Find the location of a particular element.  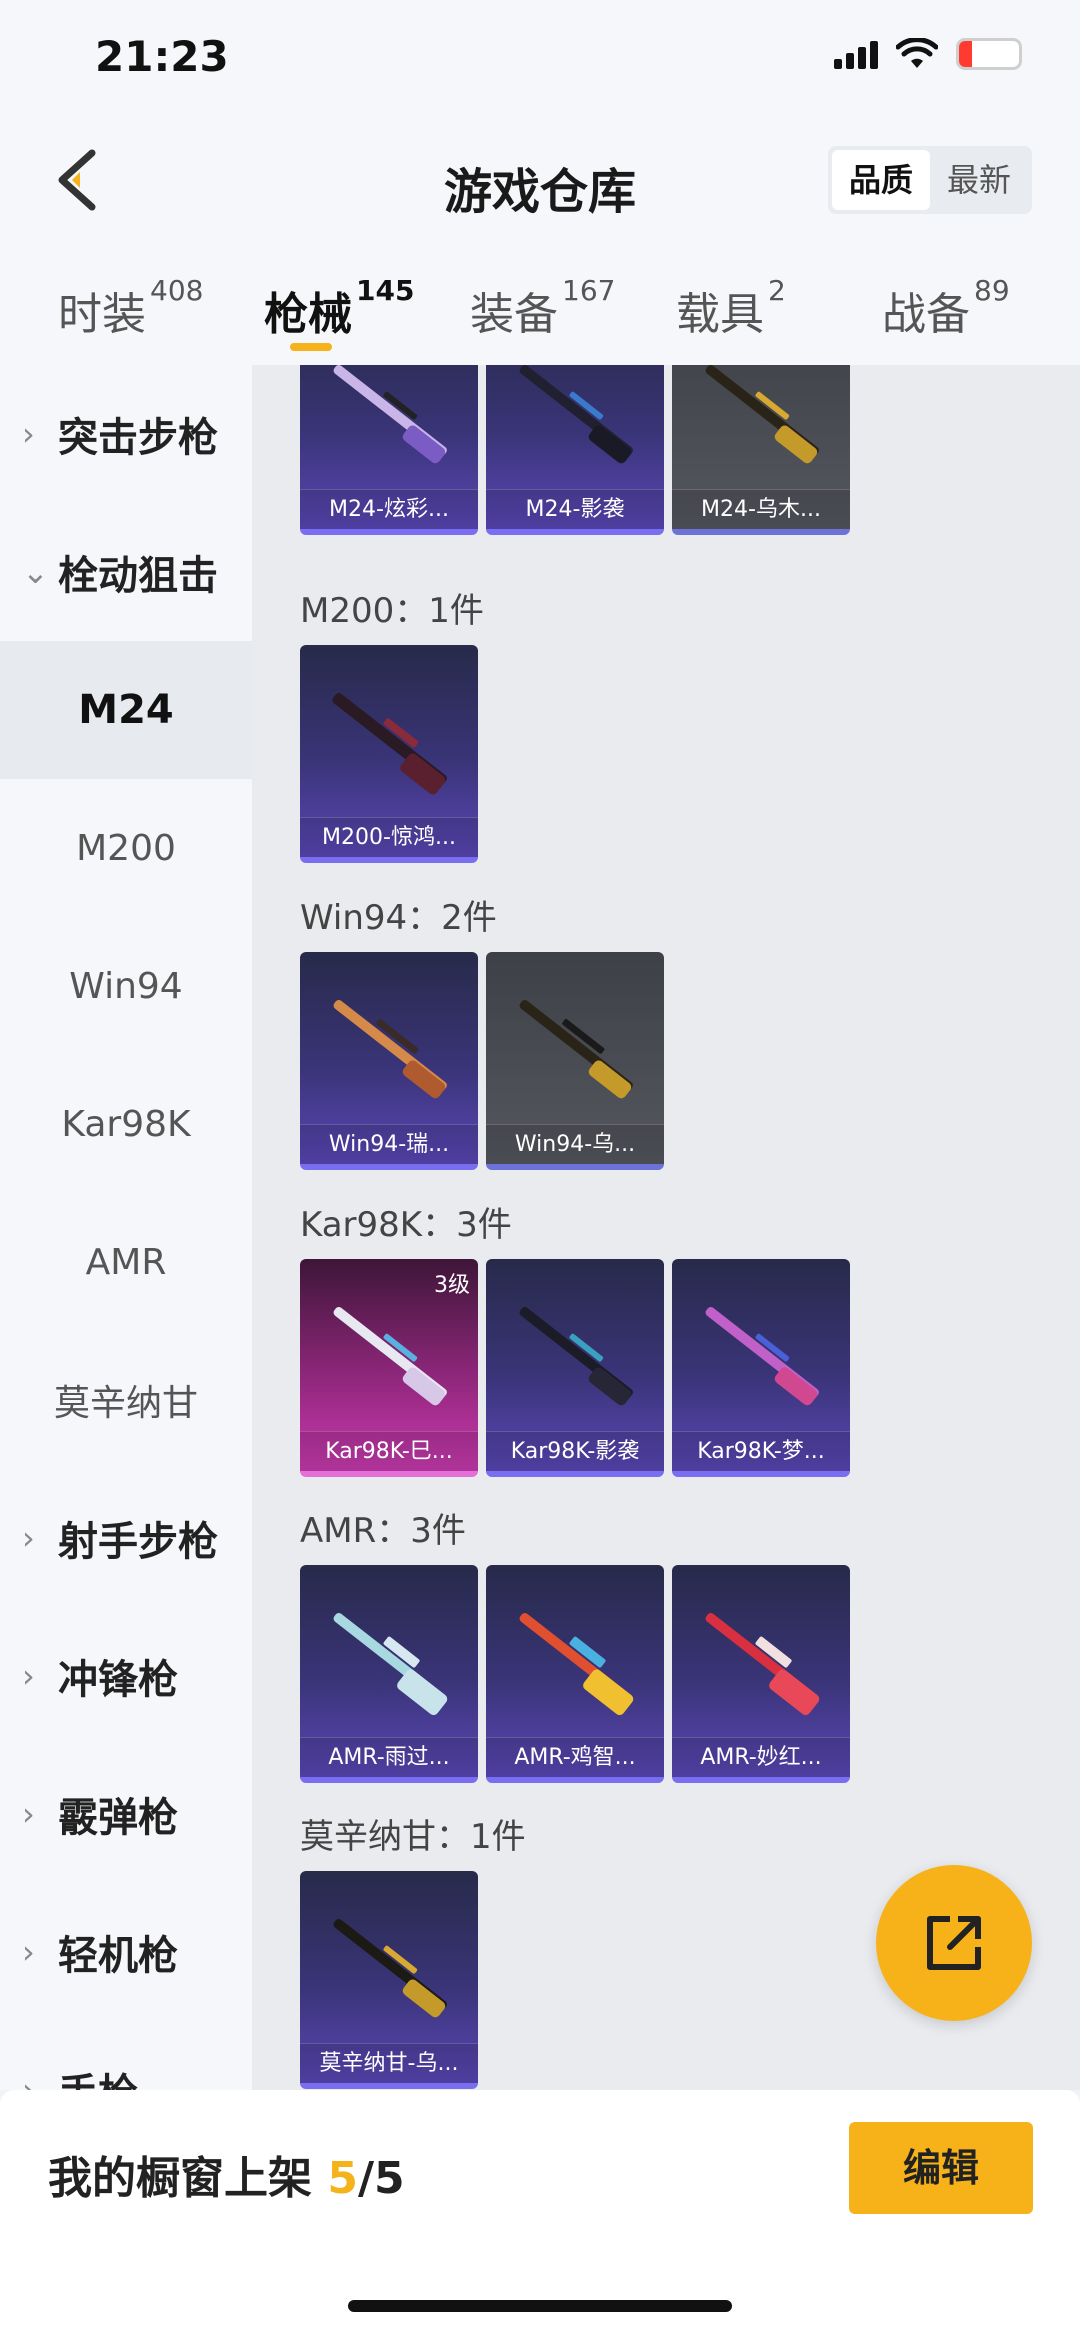

sidebar-item-m200: M200 is located at coordinates (126, 848).